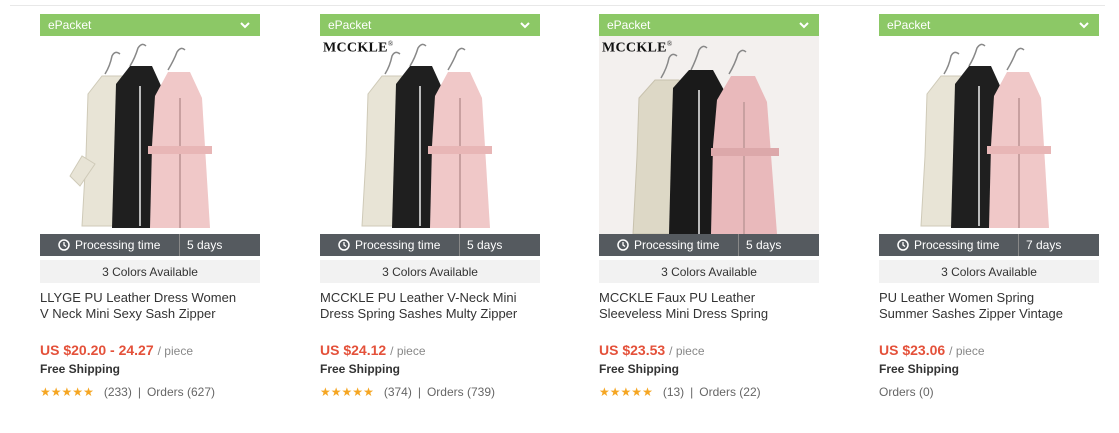  Describe the element at coordinates (1044, 245) in the screenshot. I see `processing-time-value: 7 days` at that location.